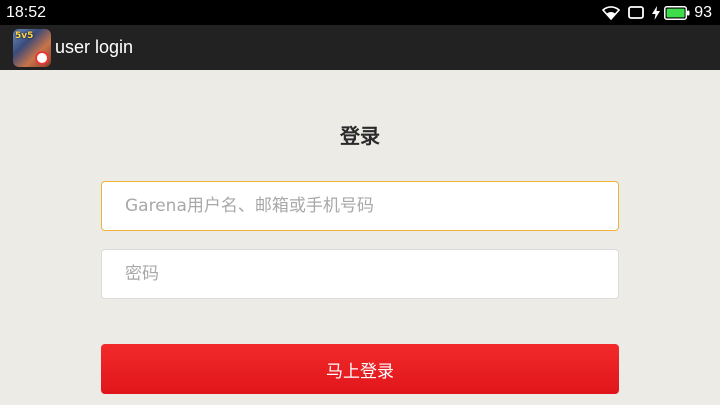 The height and width of the screenshot is (405, 720). I want to click on battery-level: 93, so click(703, 12).